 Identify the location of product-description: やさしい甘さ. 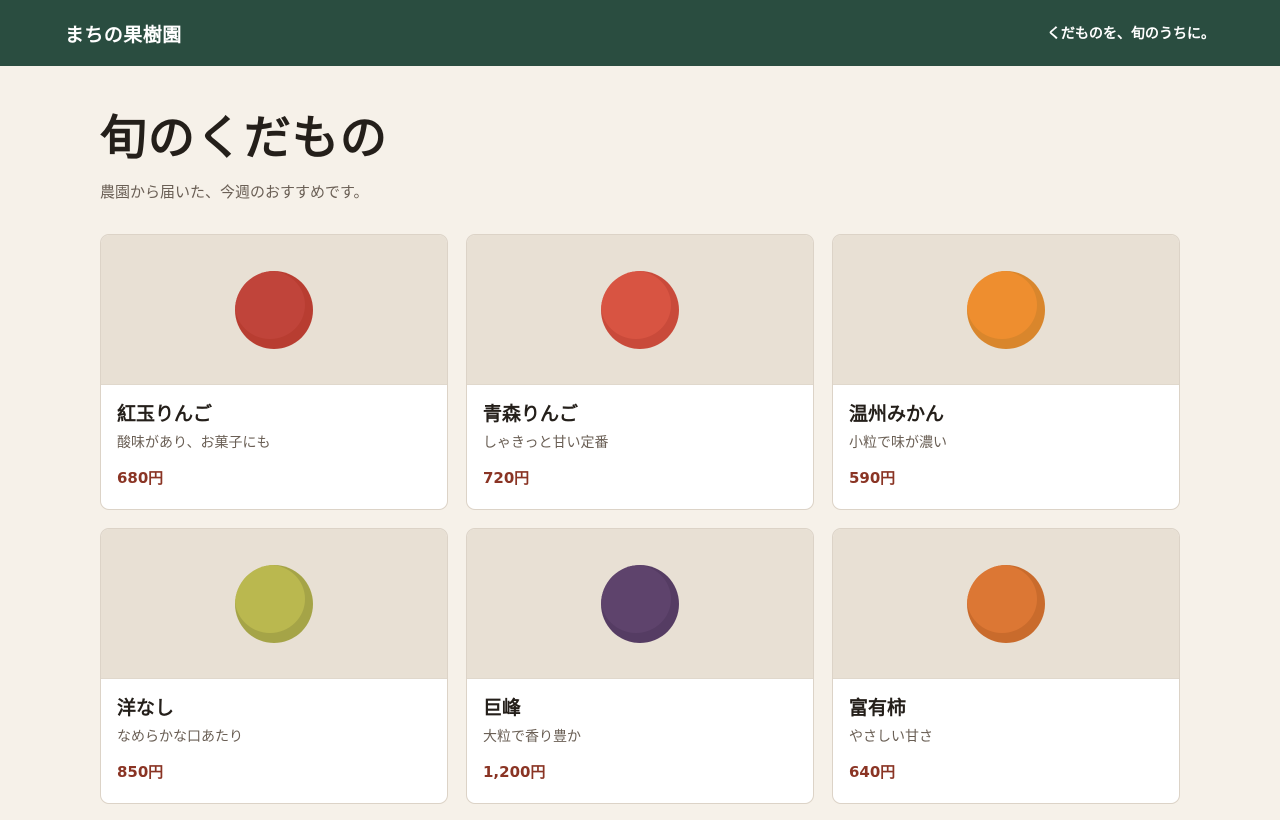
(891, 737).